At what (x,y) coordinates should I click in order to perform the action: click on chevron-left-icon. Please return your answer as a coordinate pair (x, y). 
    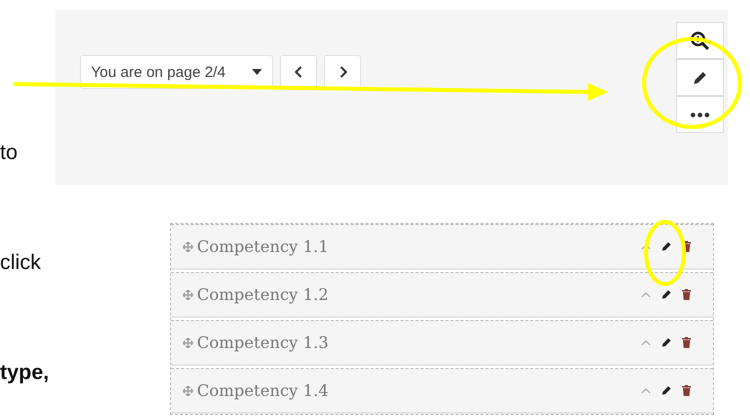
    Looking at the image, I should click on (299, 72).